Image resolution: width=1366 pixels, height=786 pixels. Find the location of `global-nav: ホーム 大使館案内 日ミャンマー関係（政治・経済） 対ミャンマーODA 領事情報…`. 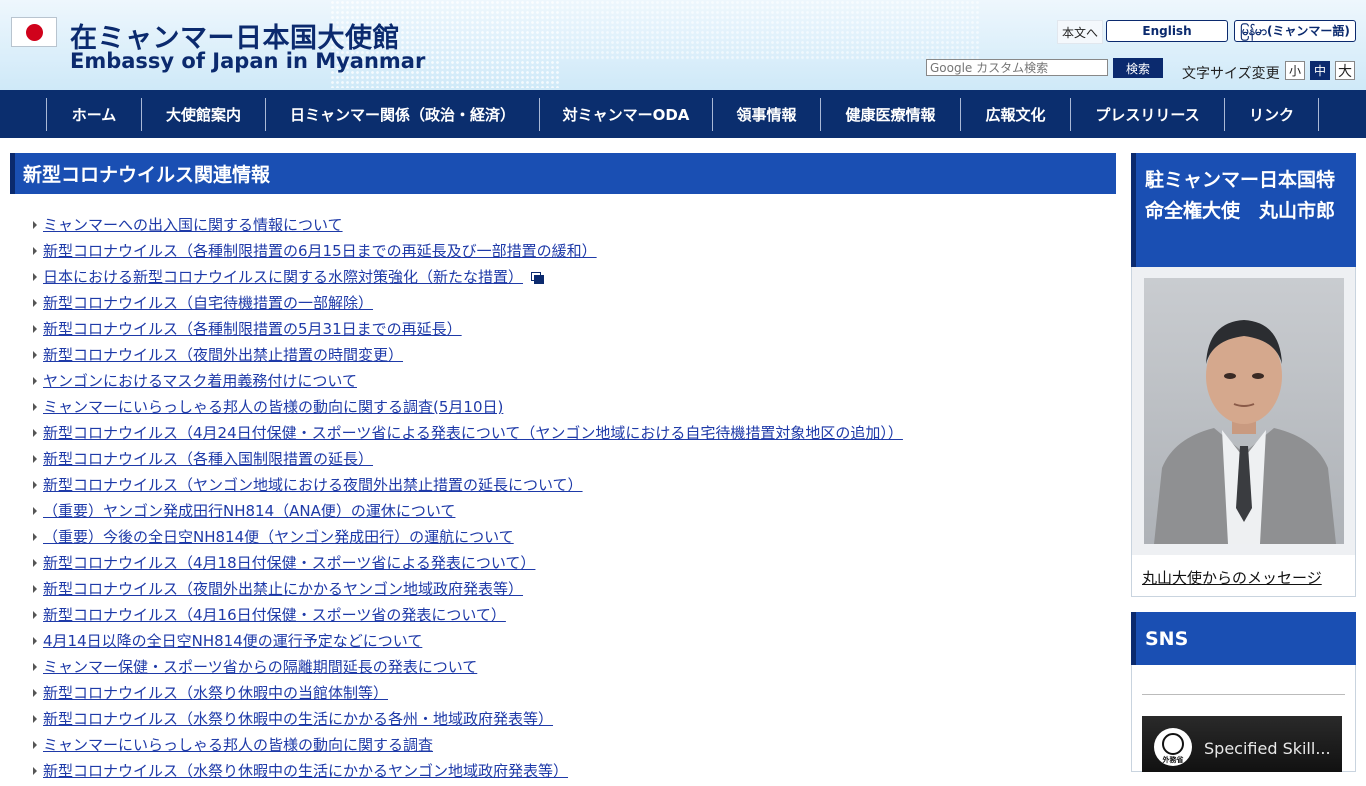

global-nav: ホーム 大使館案内 日ミャンマー関係（政治・経済） 対ミャンマーODA 領事情報… is located at coordinates (683, 114).